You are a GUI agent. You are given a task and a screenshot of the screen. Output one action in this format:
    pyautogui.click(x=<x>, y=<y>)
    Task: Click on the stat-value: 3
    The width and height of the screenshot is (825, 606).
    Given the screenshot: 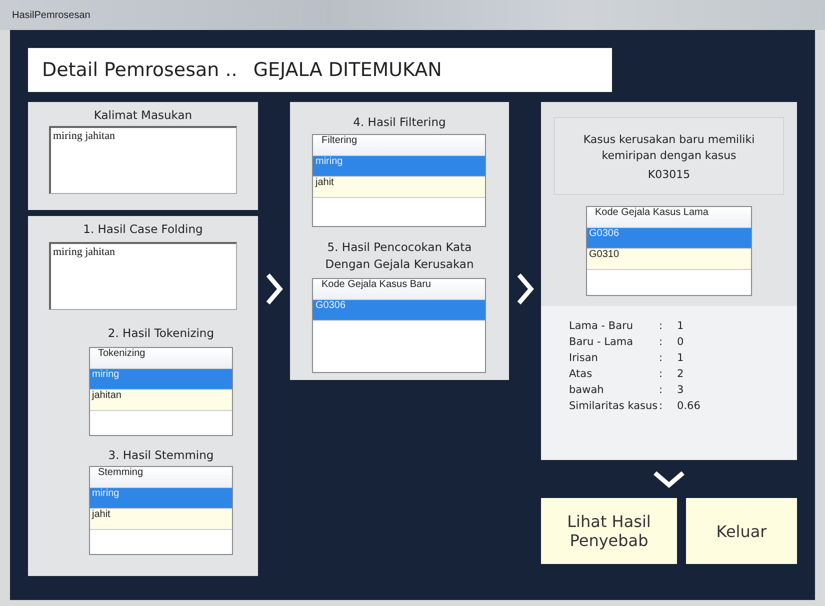 What is the action you would take?
    pyautogui.click(x=681, y=390)
    